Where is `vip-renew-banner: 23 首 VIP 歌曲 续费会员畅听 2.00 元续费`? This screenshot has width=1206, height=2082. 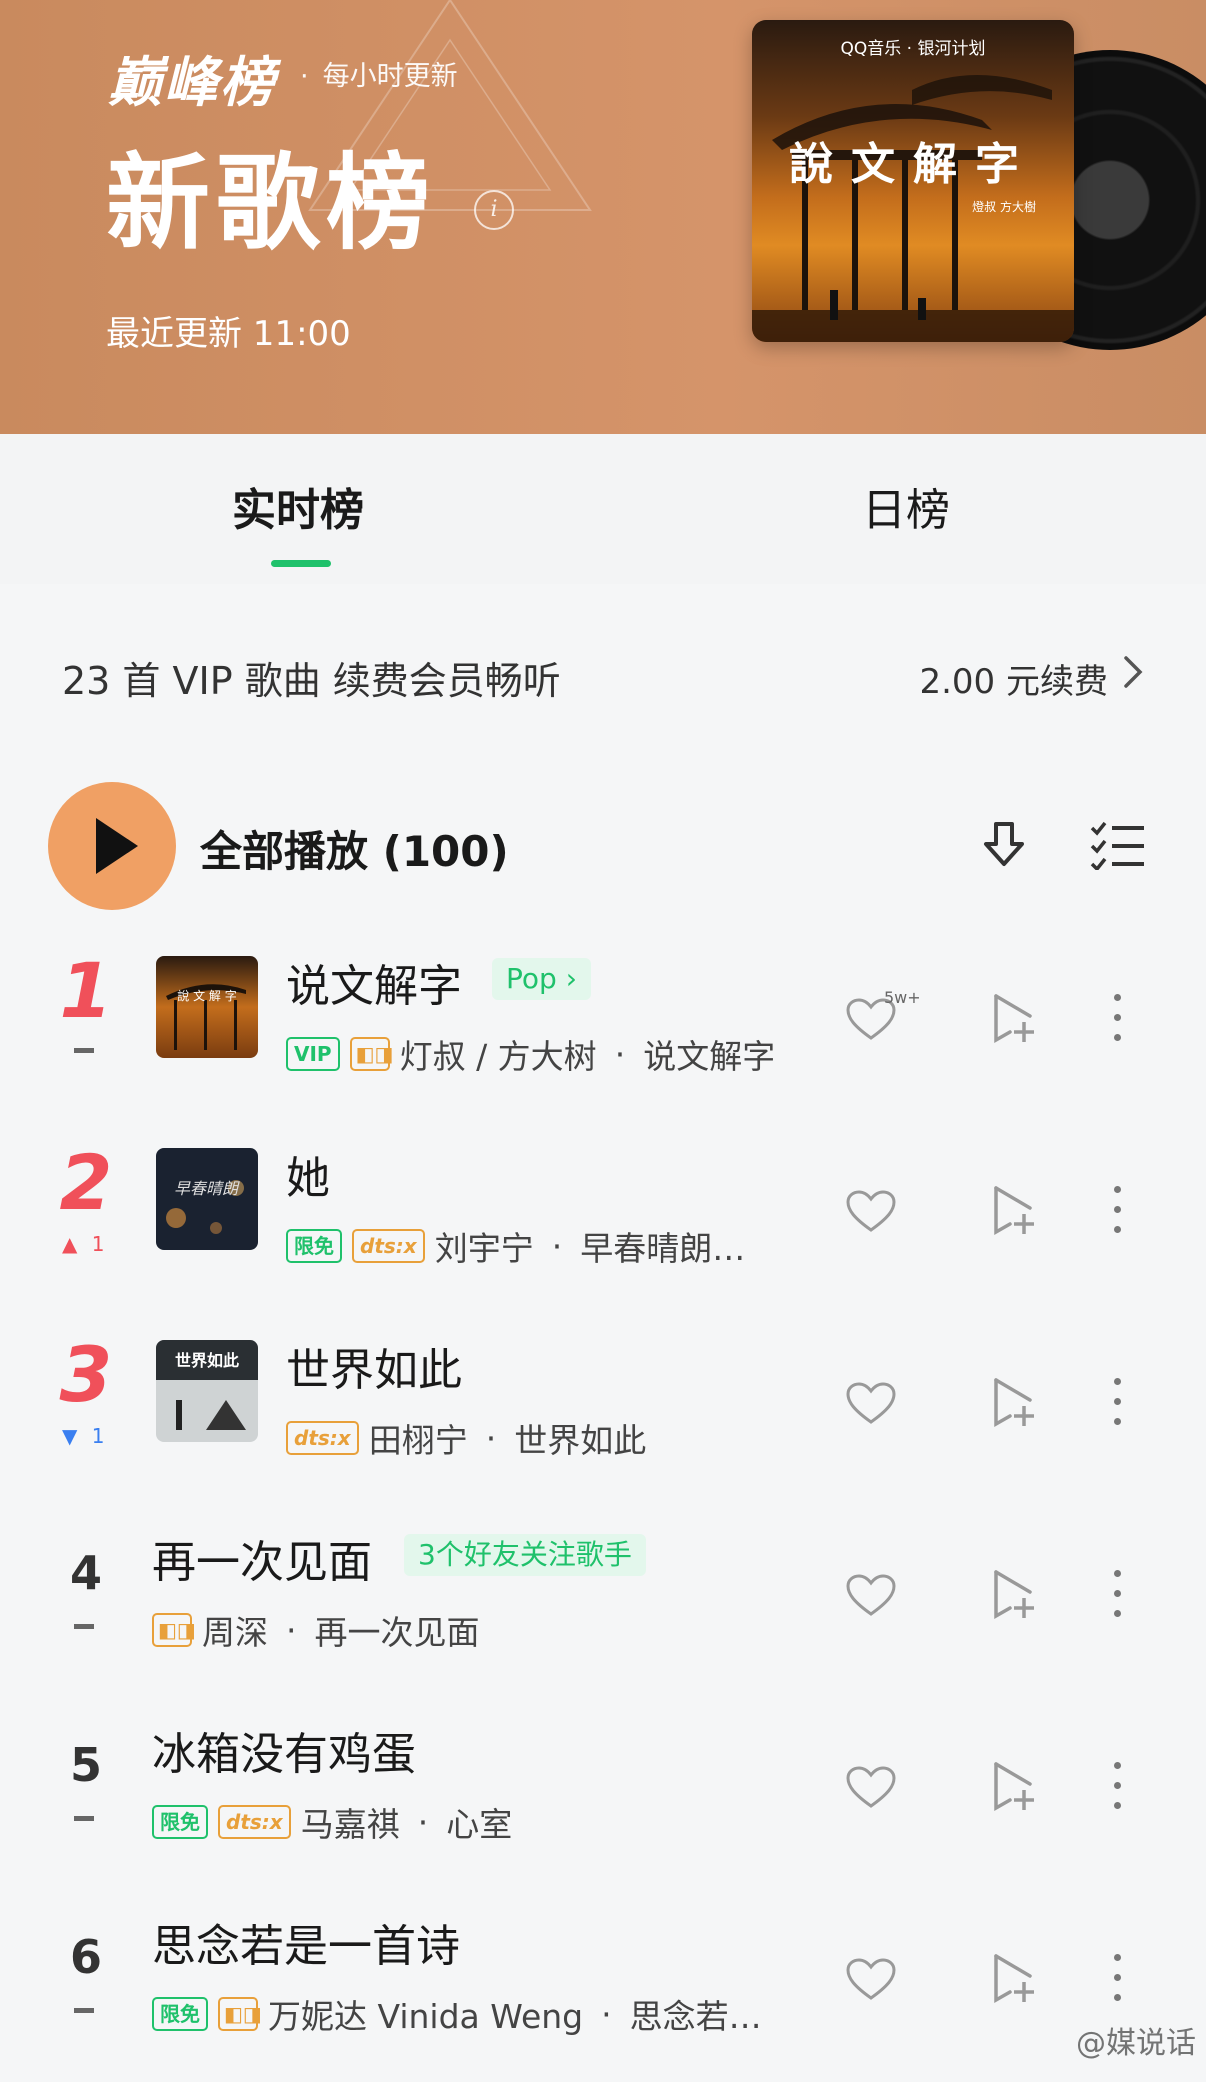
vip-renew-banner: 23 首 VIP 歌曲 续费会员畅听 2.00 元续费 is located at coordinates (603, 674).